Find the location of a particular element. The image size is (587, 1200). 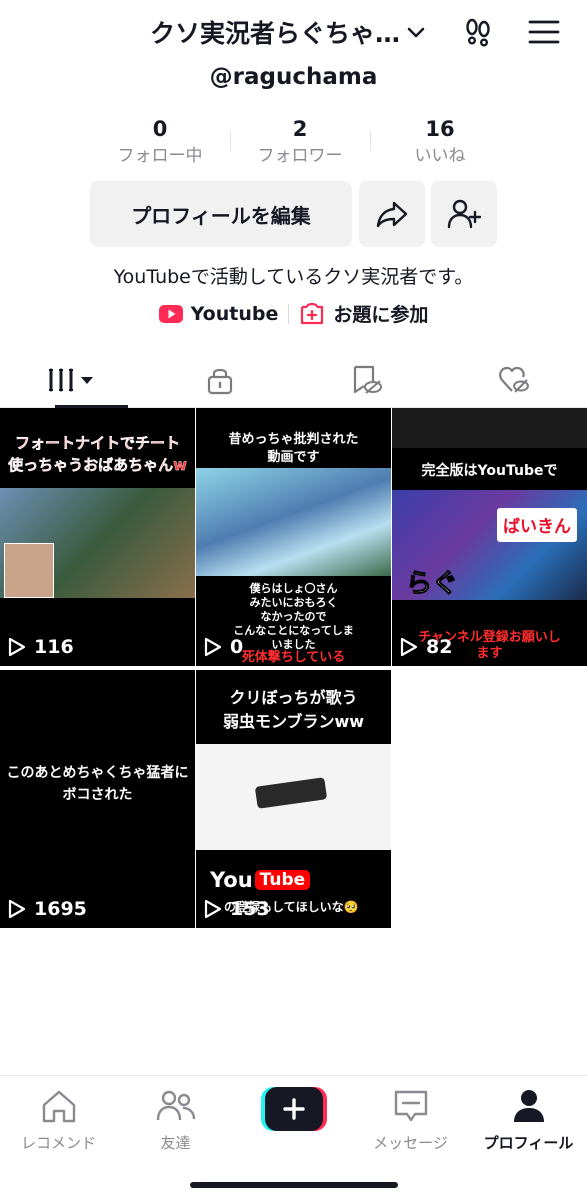

lock-icon is located at coordinates (220, 381).